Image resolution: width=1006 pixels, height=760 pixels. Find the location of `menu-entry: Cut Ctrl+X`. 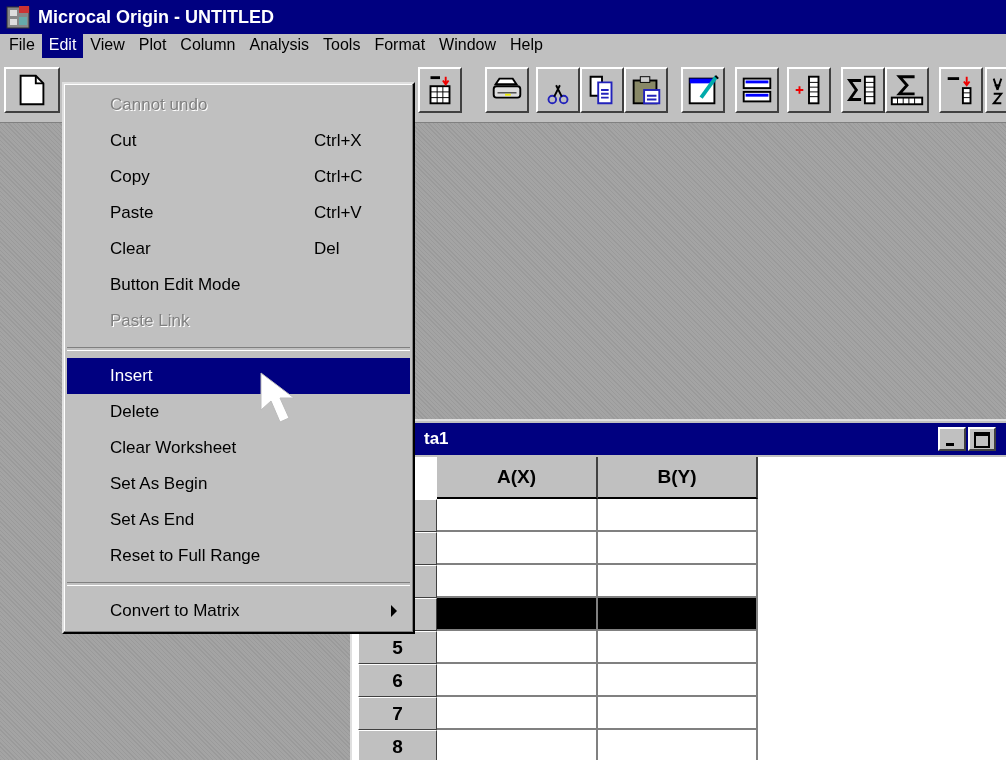

menu-entry: Cut Ctrl+X is located at coordinates (238, 141).